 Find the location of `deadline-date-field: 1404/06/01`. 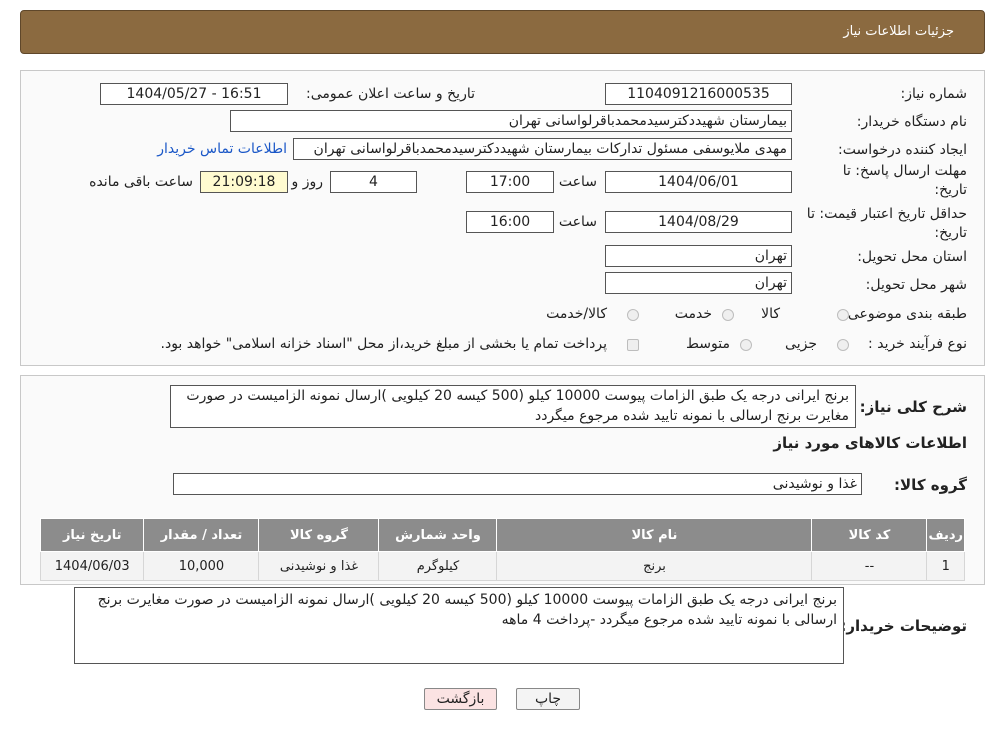

deadline-date-field: 1404/06/01 is located at coordinates (698, 182).